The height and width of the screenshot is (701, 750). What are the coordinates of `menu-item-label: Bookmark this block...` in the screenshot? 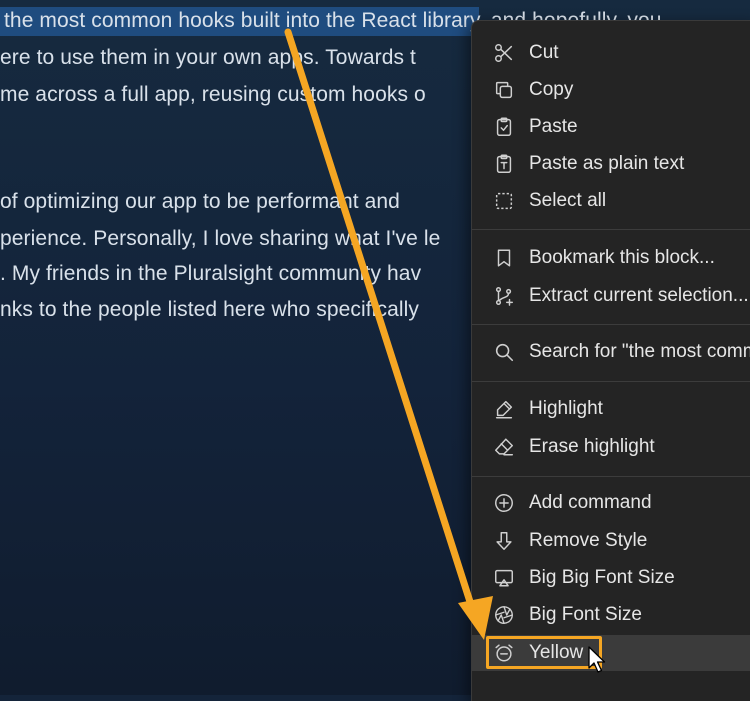 It's located at (622, 257).